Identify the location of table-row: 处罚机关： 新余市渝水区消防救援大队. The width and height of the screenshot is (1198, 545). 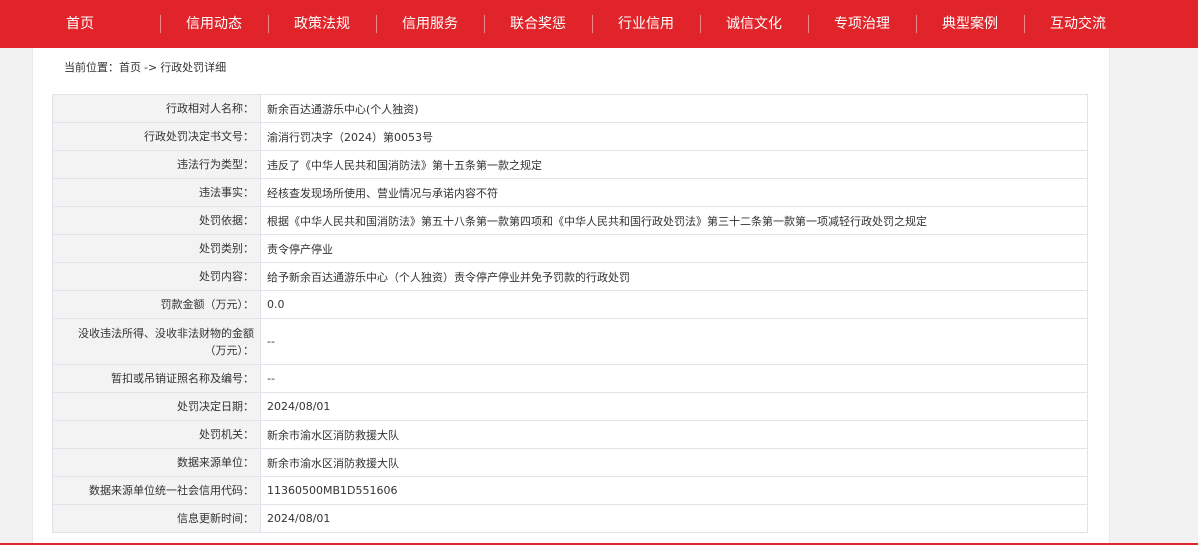
(570, 434).